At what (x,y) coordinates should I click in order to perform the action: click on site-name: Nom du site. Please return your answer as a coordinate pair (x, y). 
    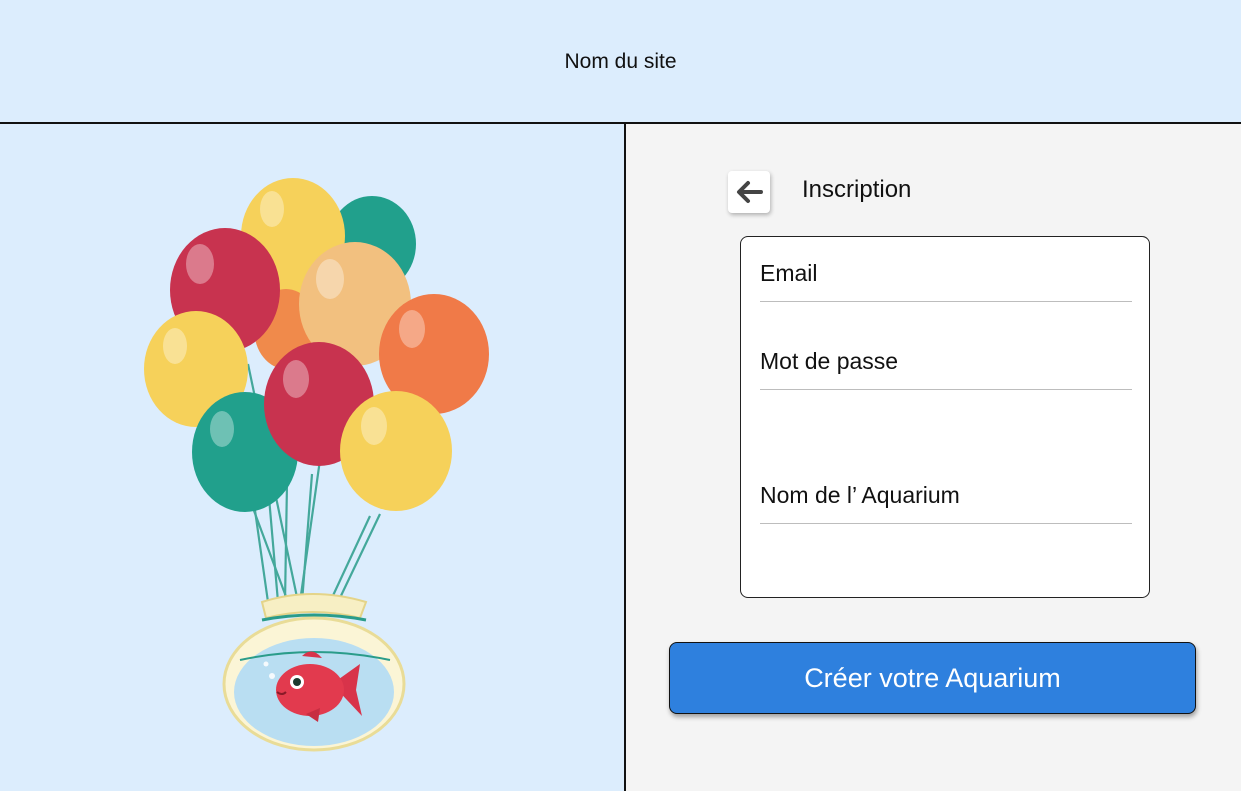
    Looking at the image, I should click on (620, 61).